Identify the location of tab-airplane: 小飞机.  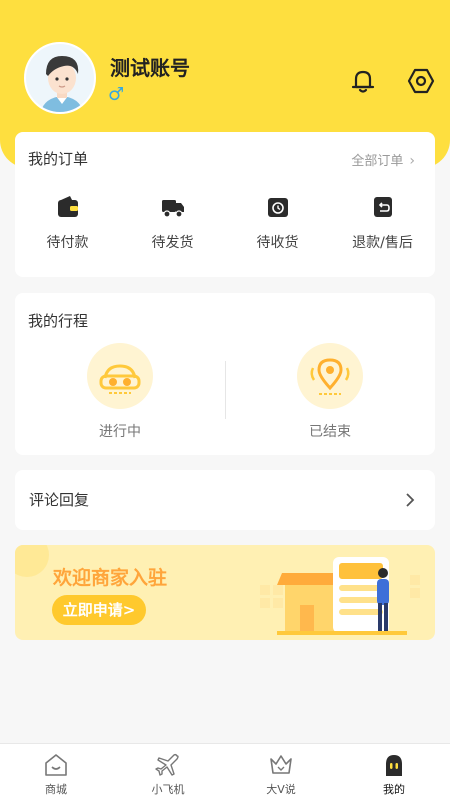
(168, 772).